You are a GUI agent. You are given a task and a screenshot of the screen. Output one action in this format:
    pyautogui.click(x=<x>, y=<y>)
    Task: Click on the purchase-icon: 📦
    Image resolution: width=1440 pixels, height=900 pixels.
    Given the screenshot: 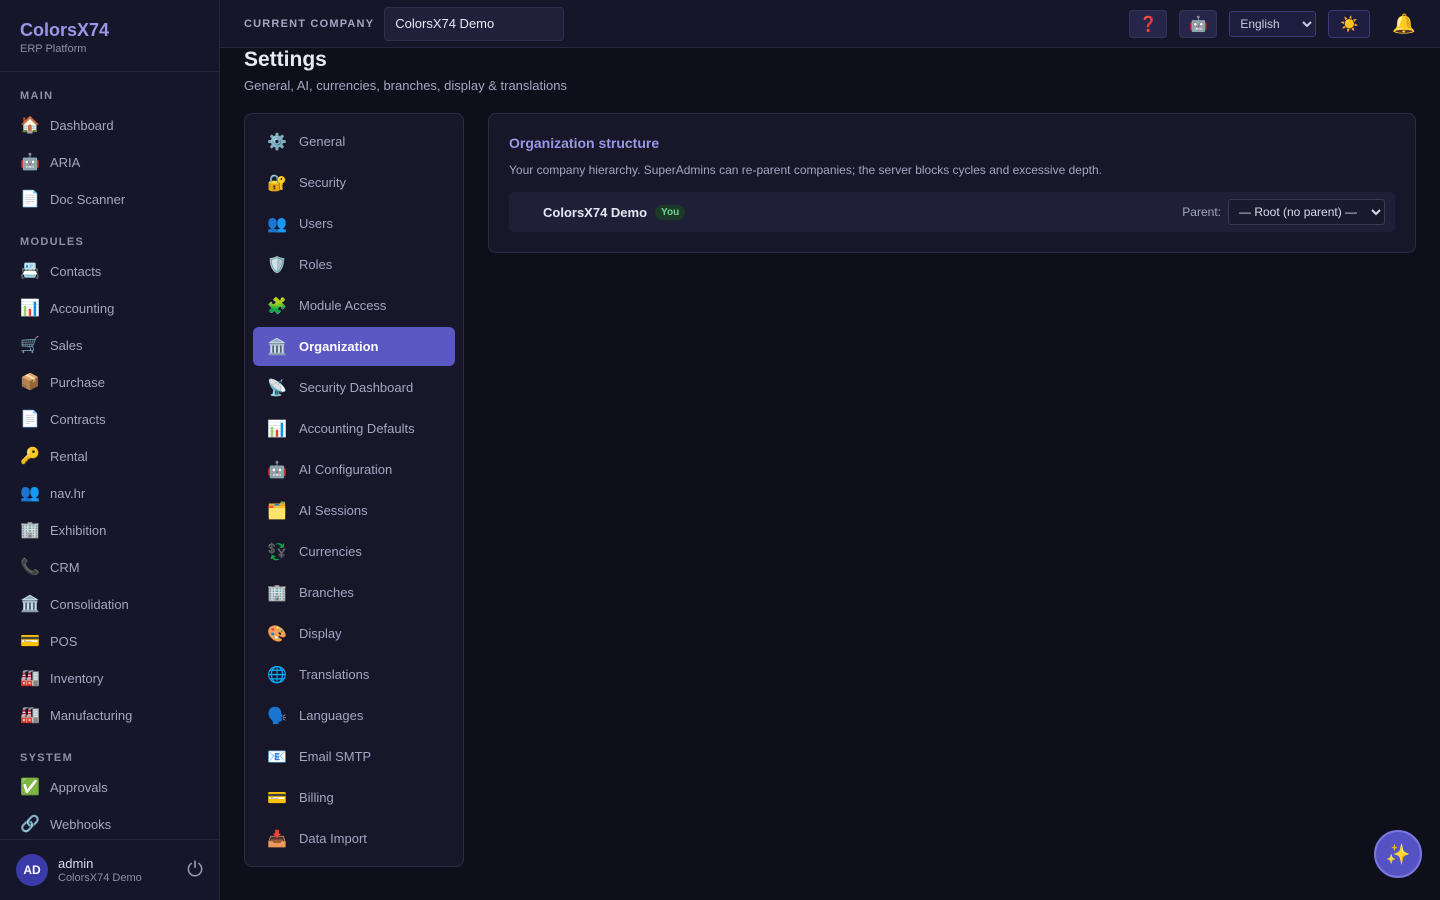 What is the action you would take?
    pyautogui.click(x=30, y=382)
    